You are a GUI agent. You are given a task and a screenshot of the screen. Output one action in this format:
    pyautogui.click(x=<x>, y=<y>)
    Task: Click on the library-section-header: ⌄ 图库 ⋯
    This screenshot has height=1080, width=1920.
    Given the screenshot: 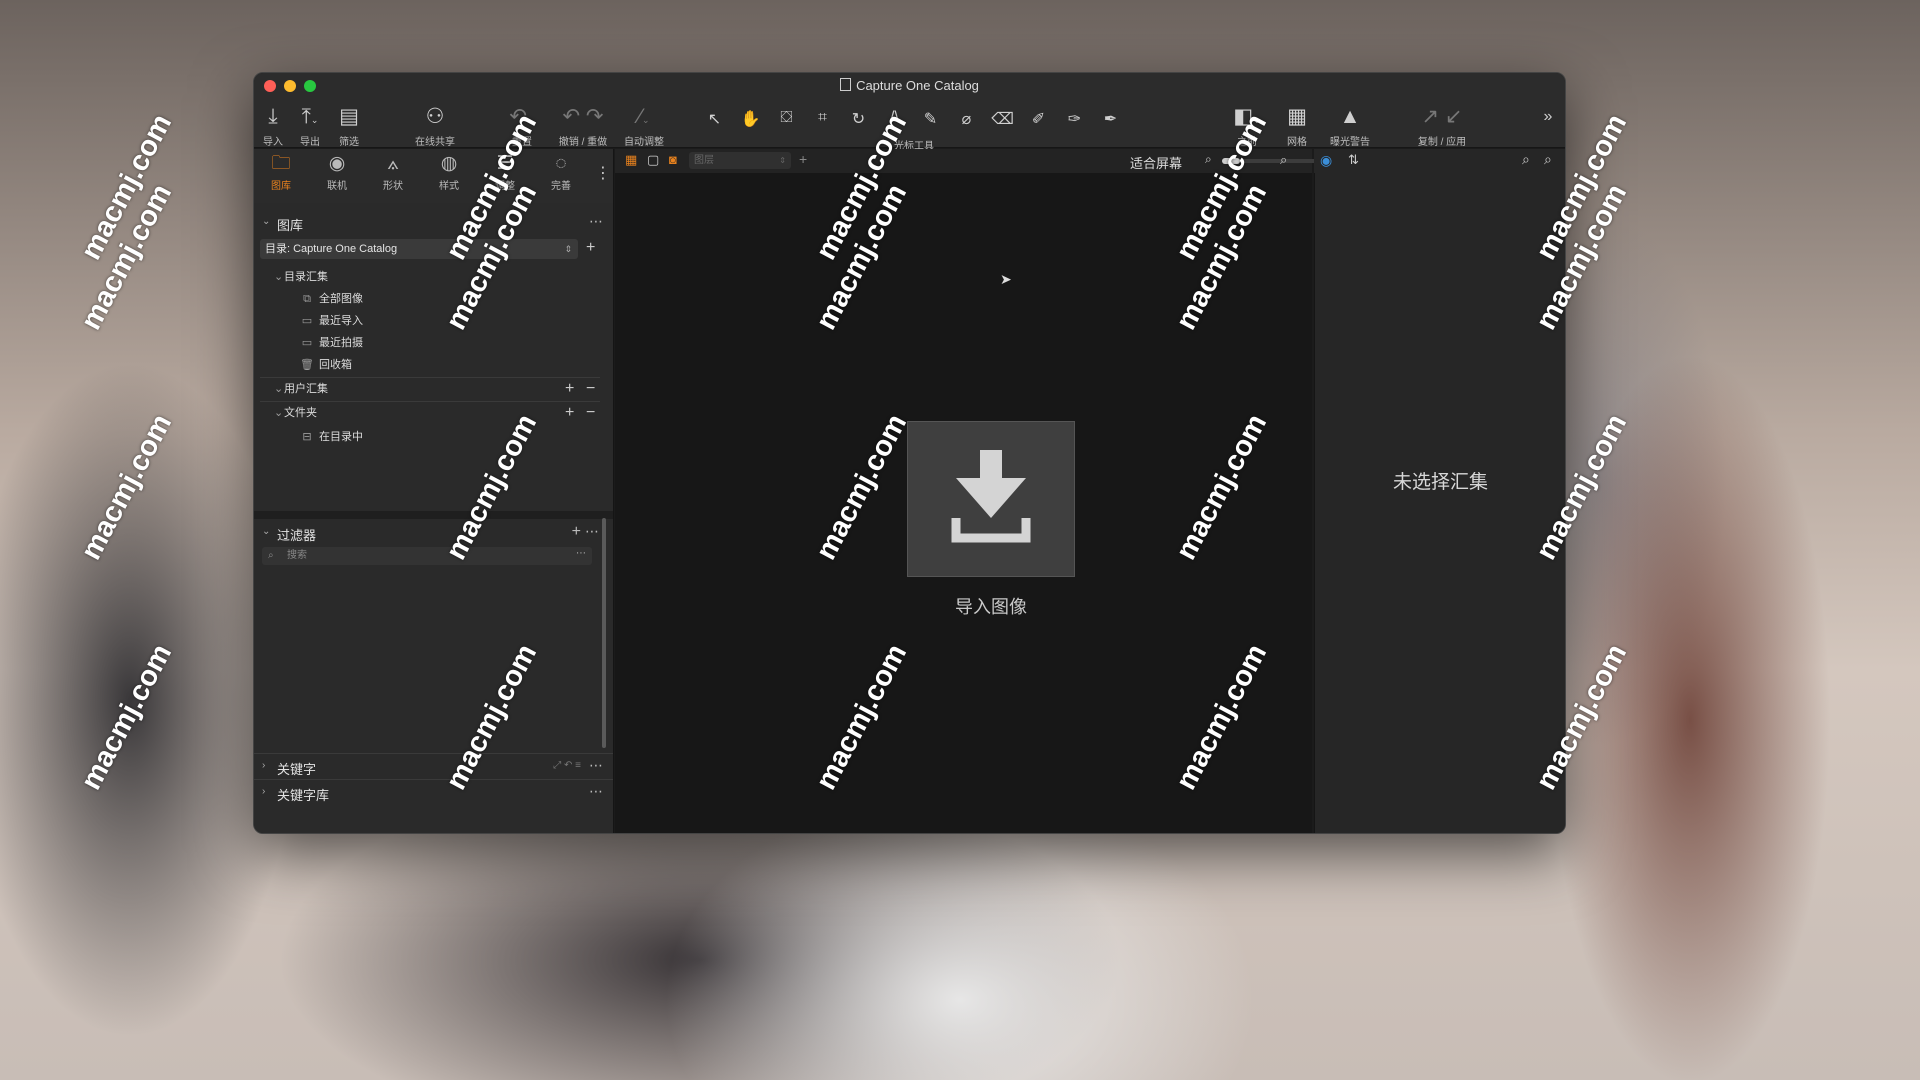 What is the action you would take?
    pyautogui.click(x=433, y=223)
    